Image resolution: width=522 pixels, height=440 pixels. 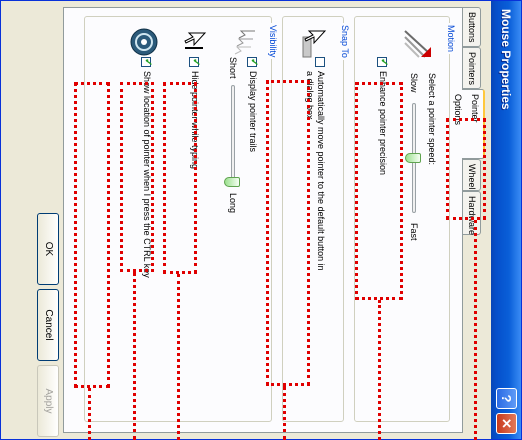 I want to click on hide-pointer-icon, so click(x=195, y=40).